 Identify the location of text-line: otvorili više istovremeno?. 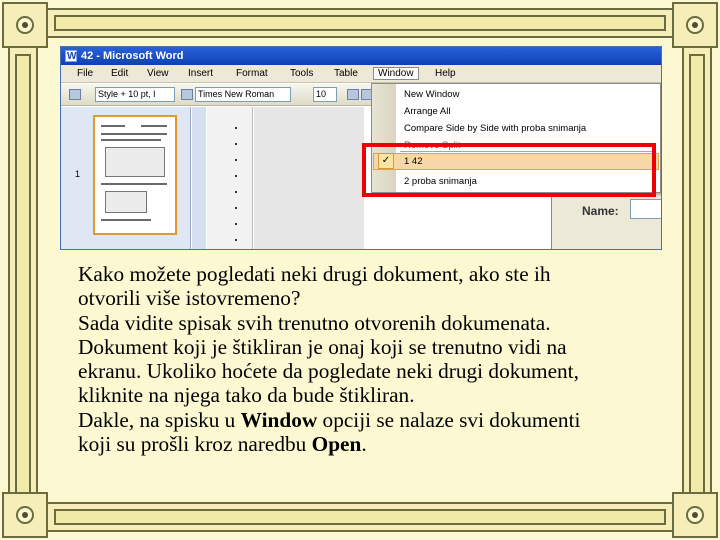
(189, 298).